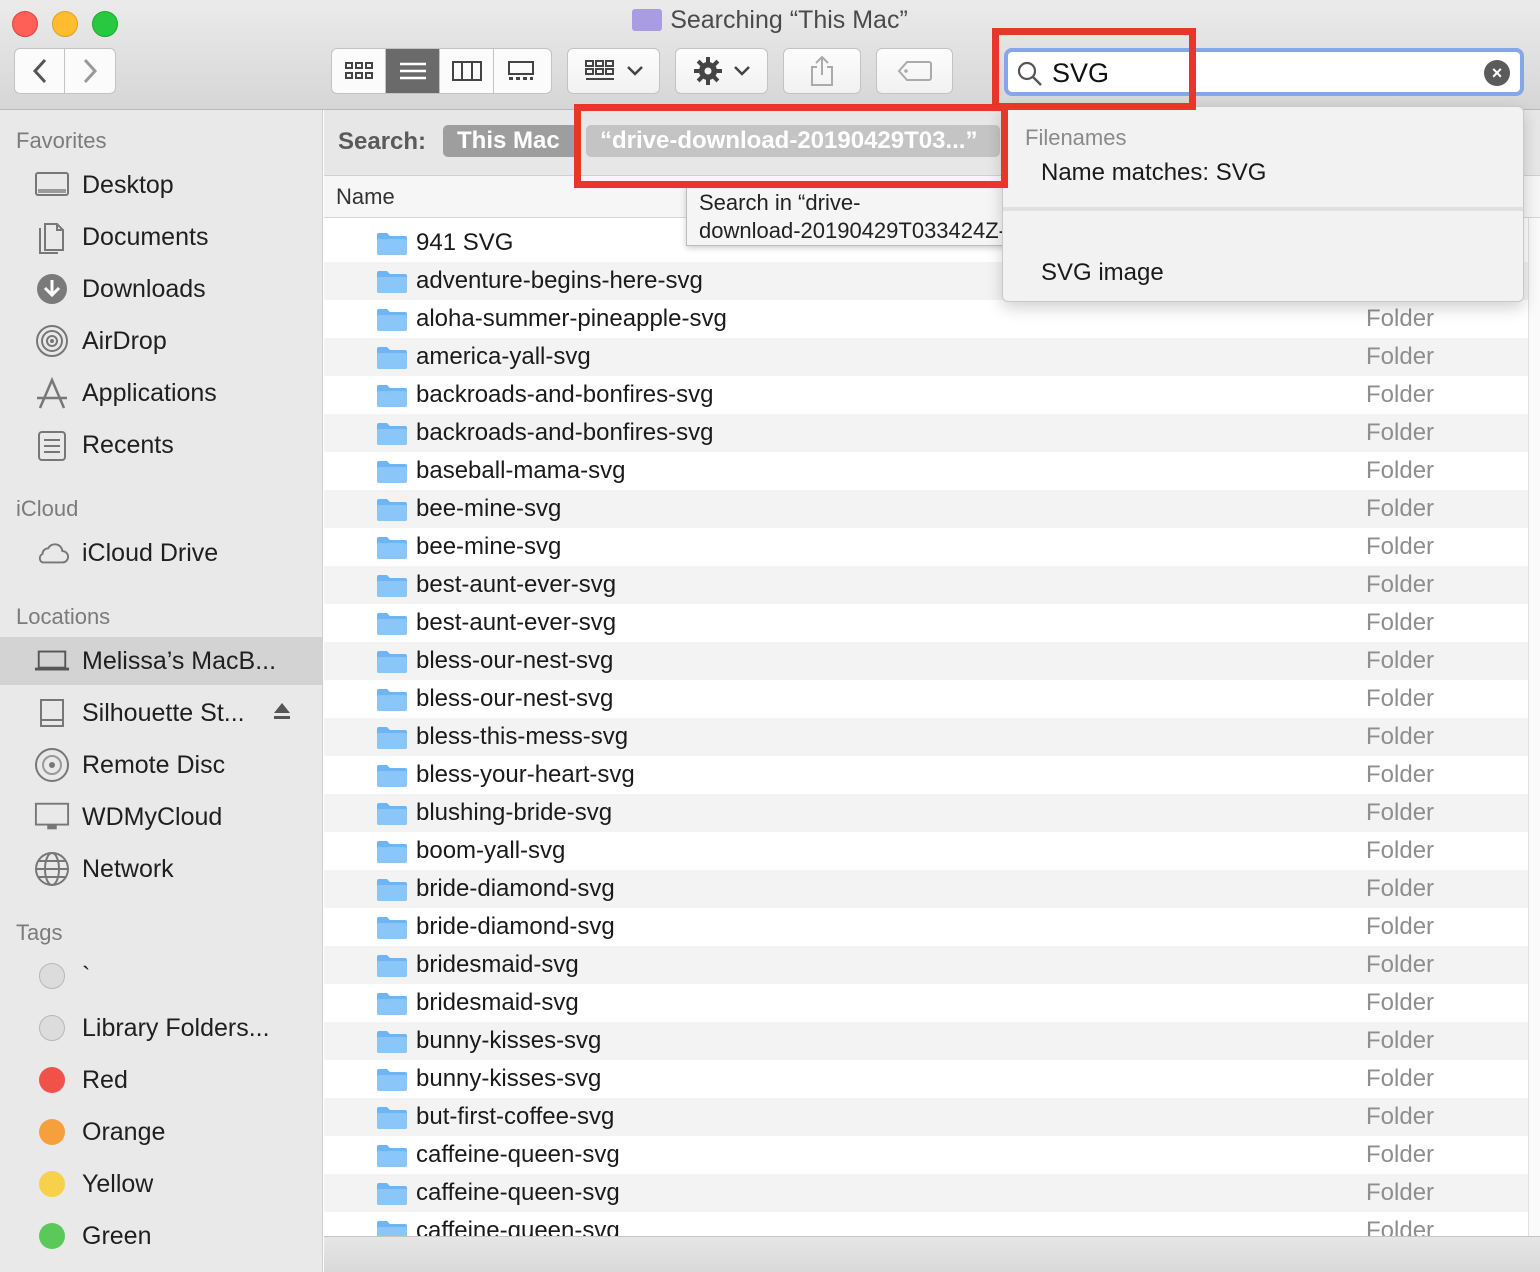 The height and width of the screenshot is (1272, 1540). I want to click on table-row: boom-yall-svg Folder, so click(926, 851).